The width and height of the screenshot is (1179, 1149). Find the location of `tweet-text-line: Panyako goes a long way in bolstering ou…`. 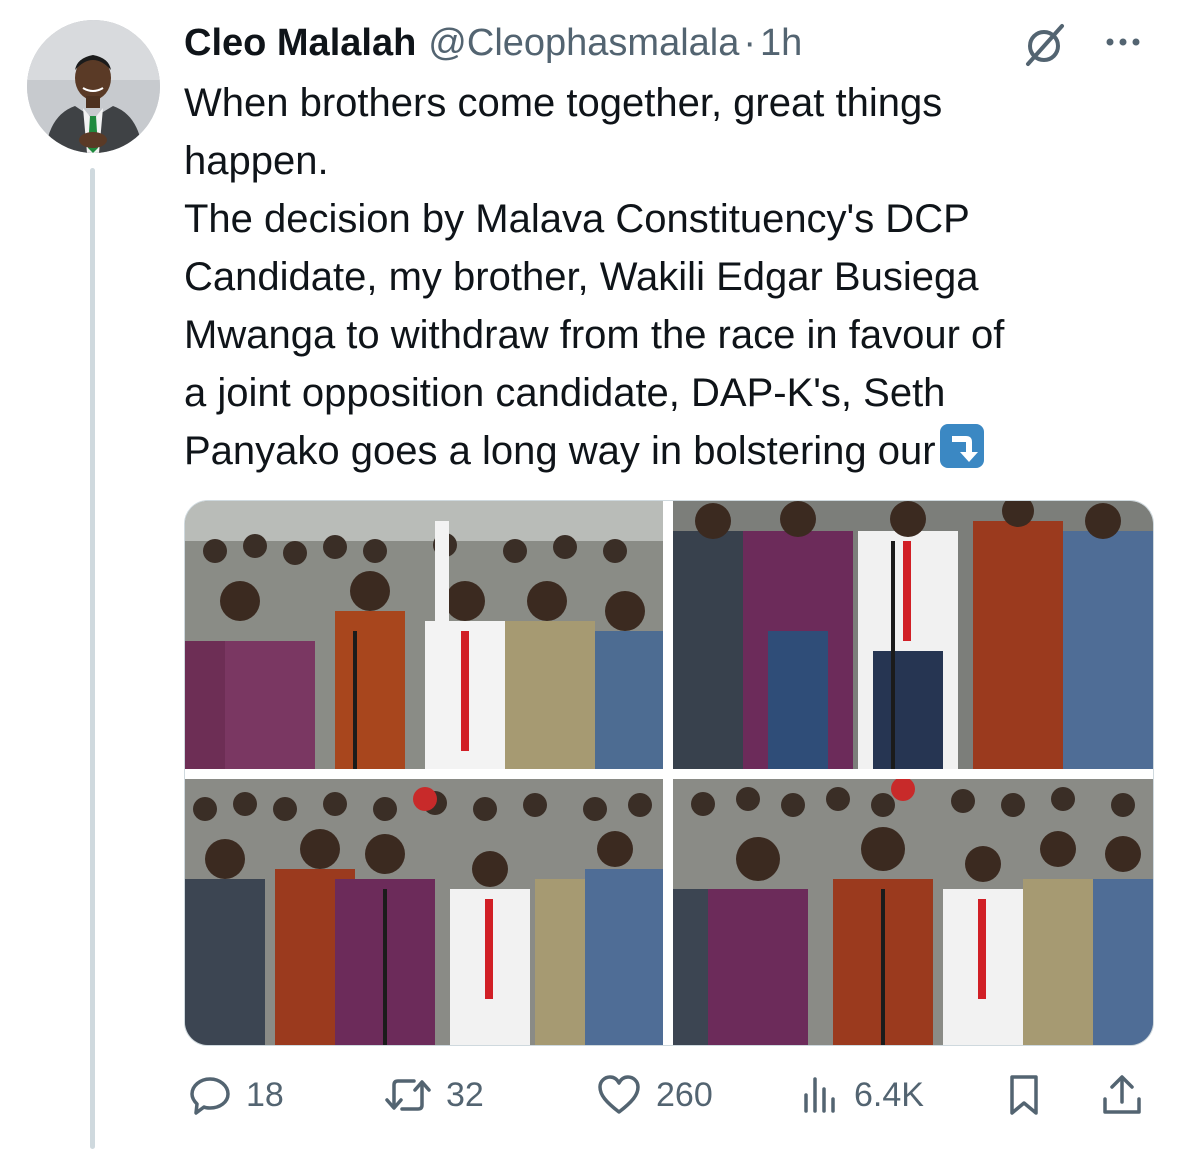

tweet-text-line: Panyako goes a long way in bolstering ou… is located at coordinates (560, 451).